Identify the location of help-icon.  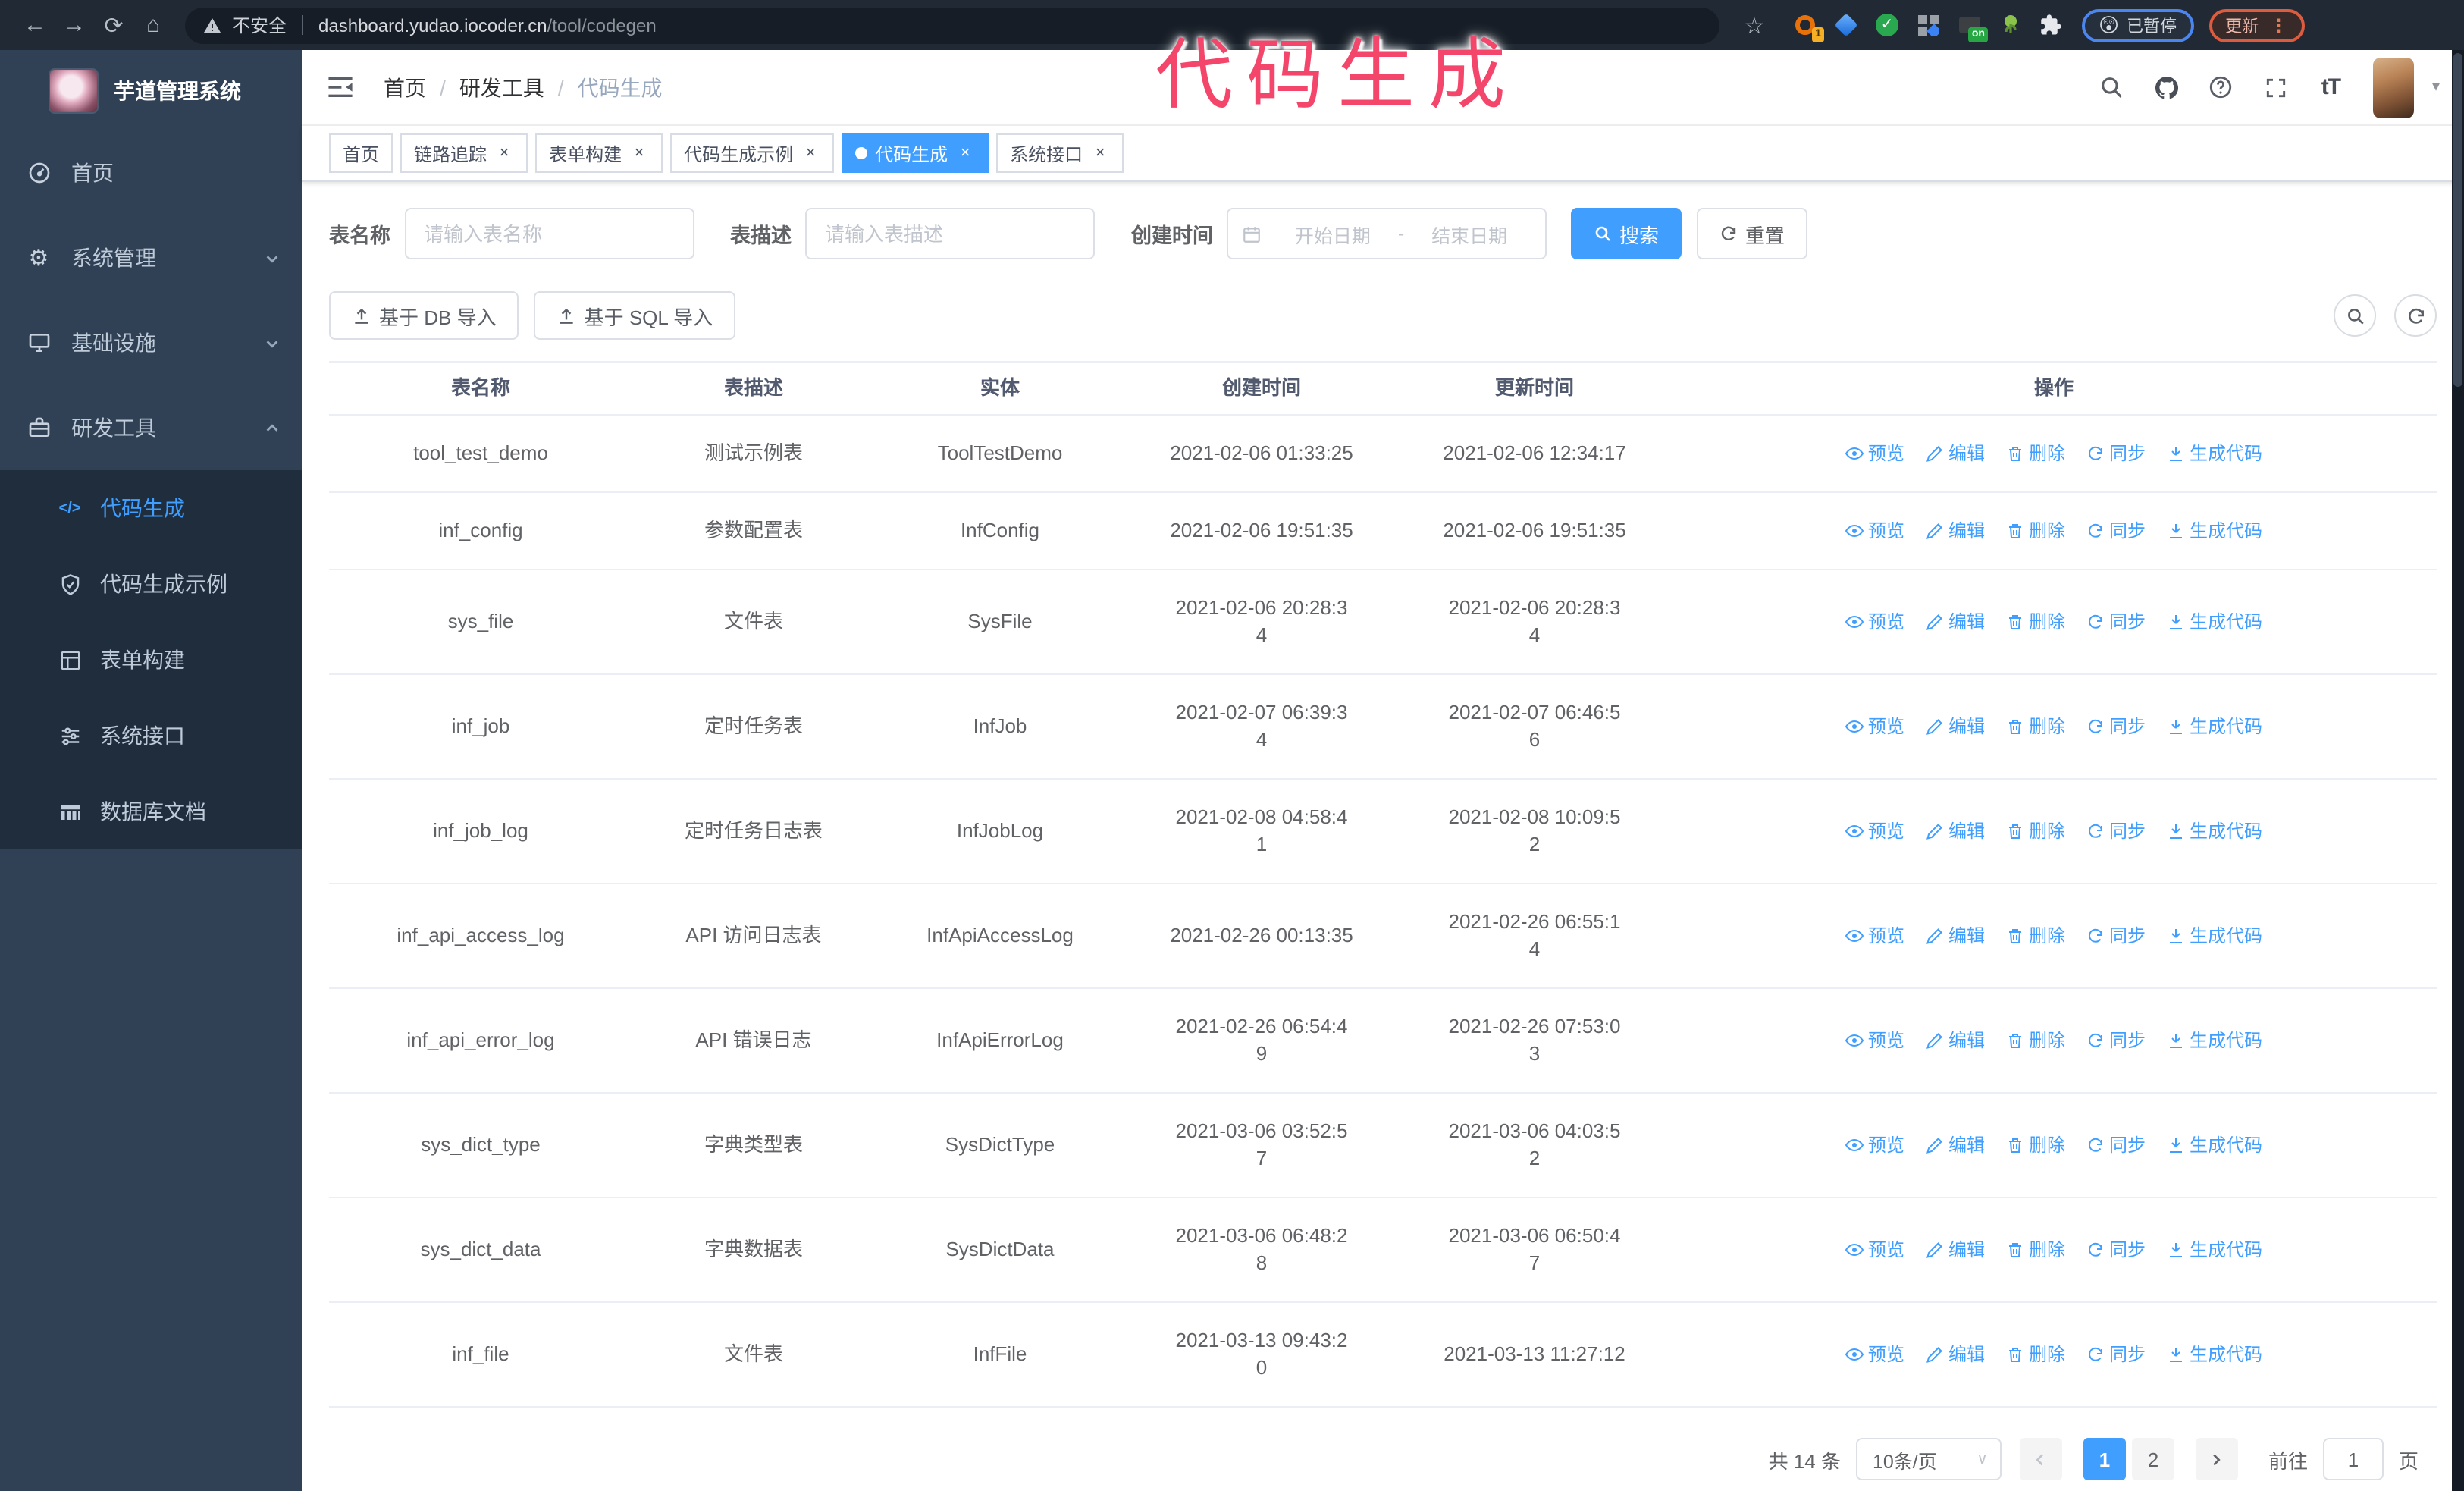
(2221, 87).